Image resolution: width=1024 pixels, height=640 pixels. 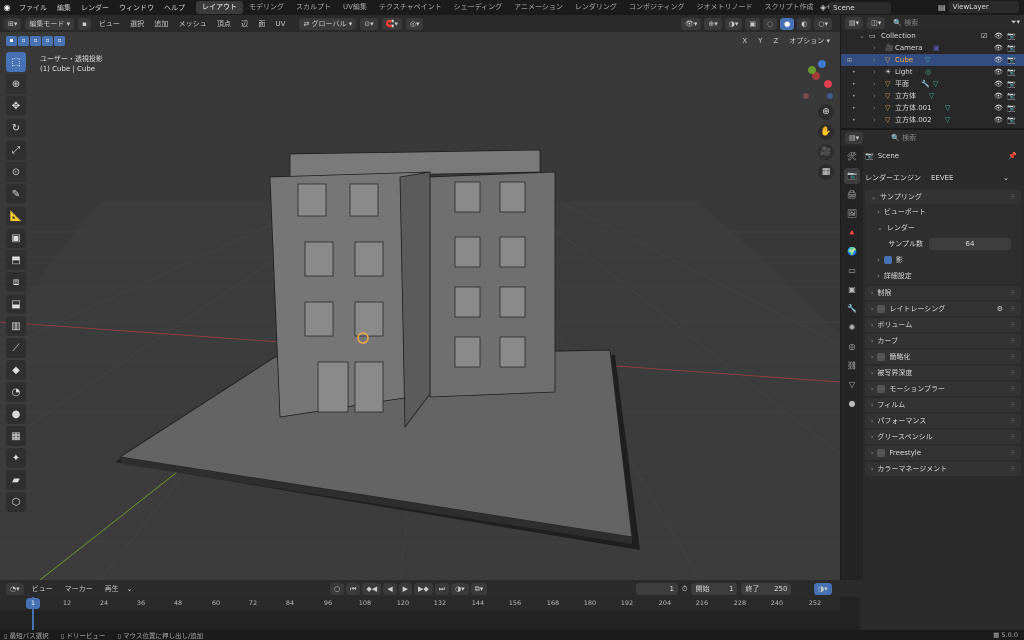 What do you see at coordinates (16, 194) in the screenshot?
I see `annotate-tool-icon: ✎` at bounding box center [16, 194].